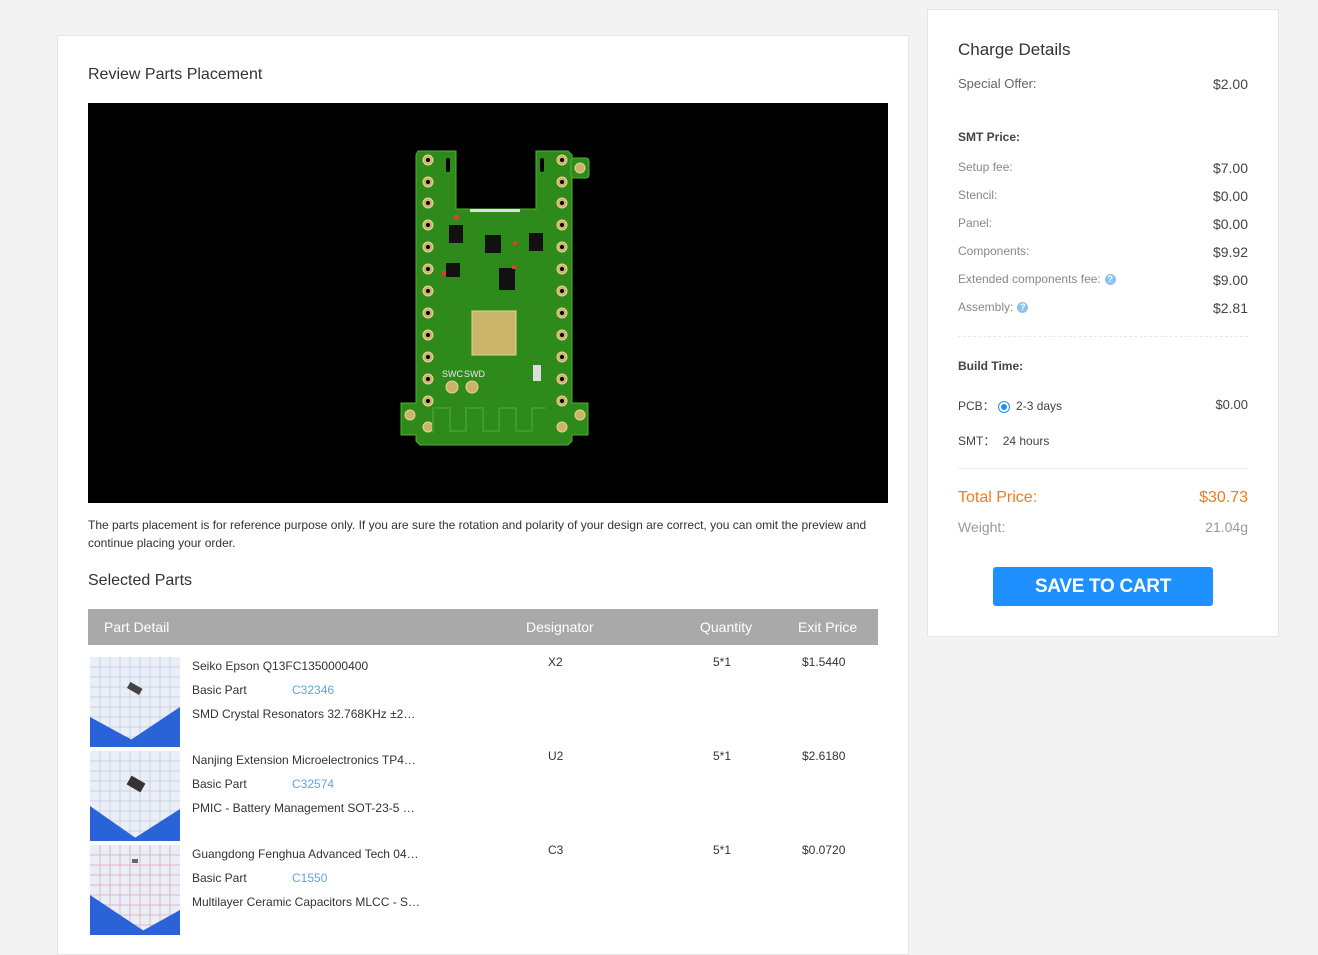  What do you see at coordinates (452, 374) in the screenshot?
I see `pcb-swc-label: SWC` at bounding box center [452, 374].